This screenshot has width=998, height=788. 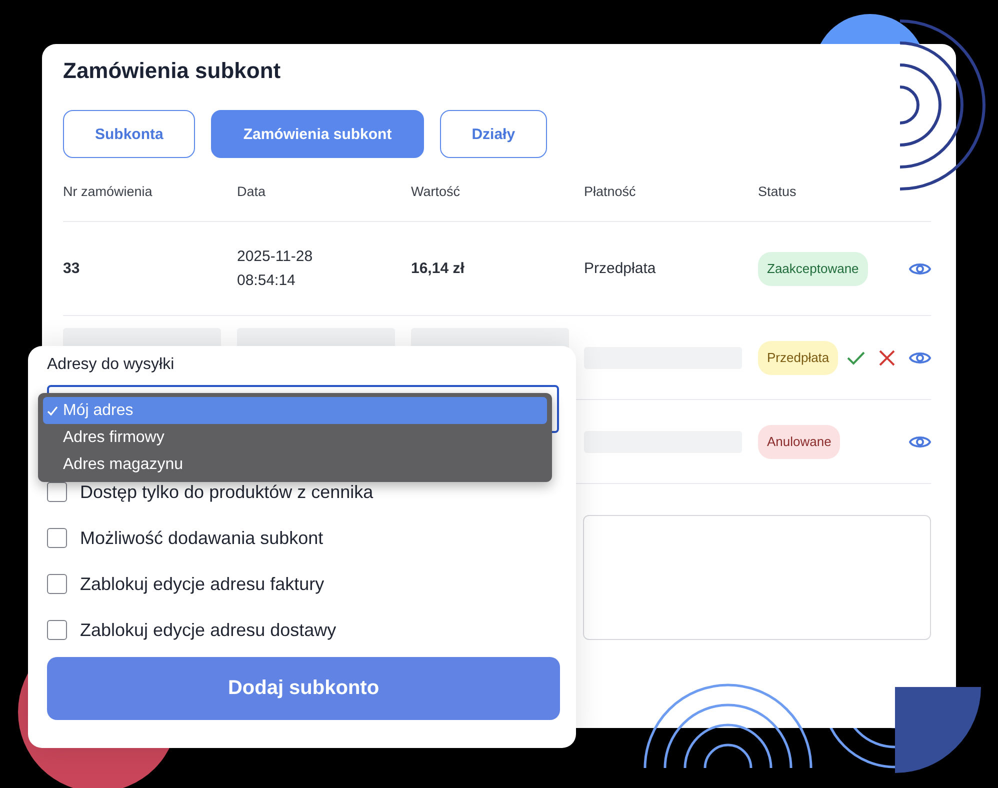 I want to click on table-cell-text: Przedpłata, so click(x=620, y=268).